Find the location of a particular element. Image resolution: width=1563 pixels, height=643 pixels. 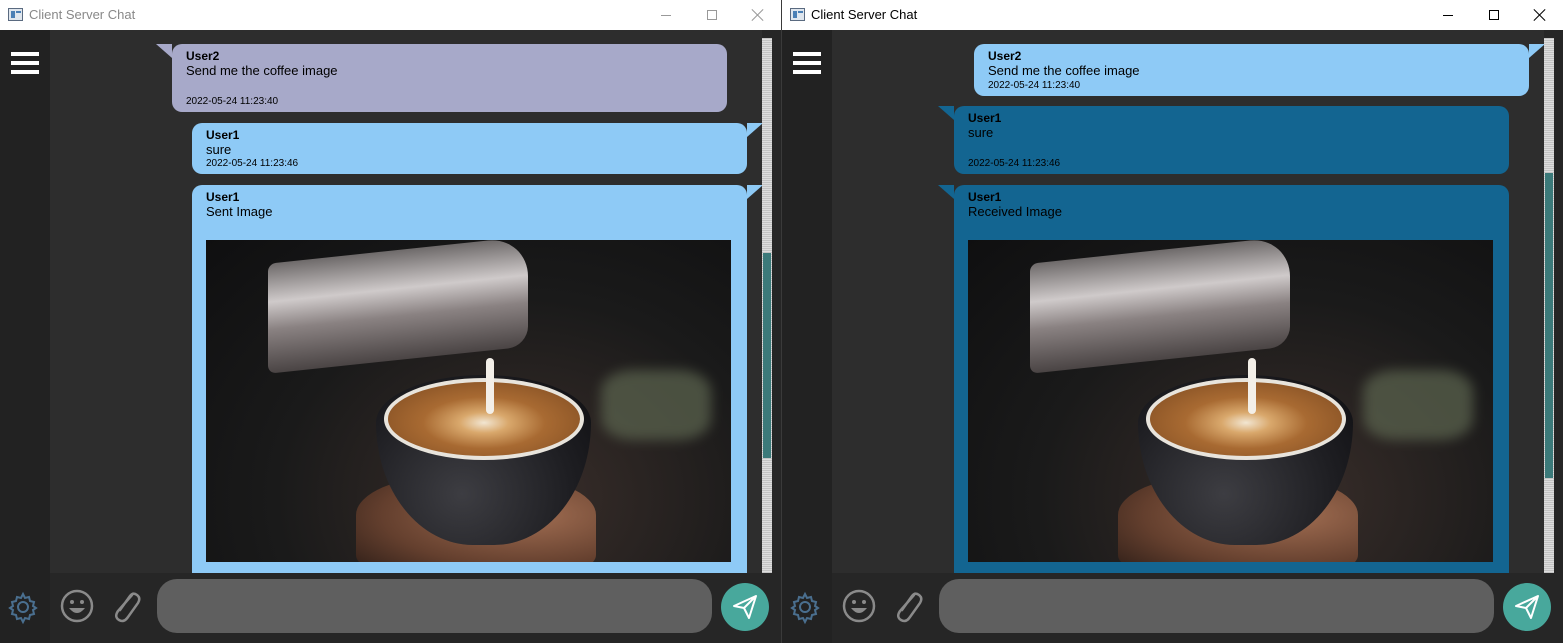

message-text: Sent Image is located at coordinates (239, 211).